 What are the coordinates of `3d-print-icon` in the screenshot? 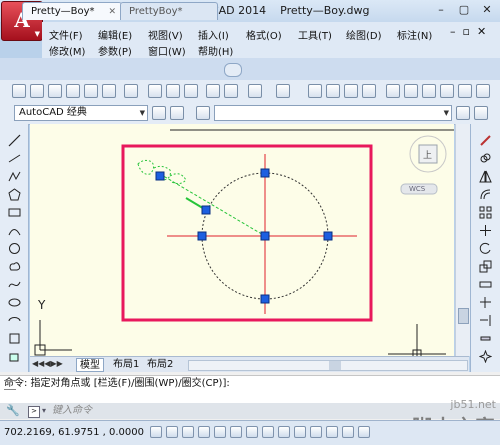 It's located at (131, 91).